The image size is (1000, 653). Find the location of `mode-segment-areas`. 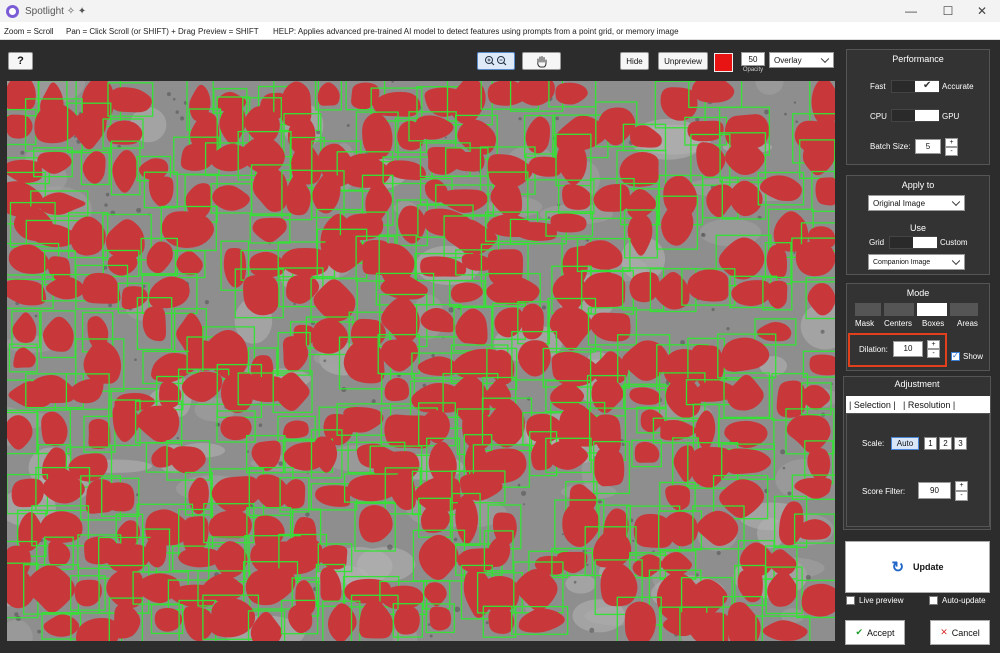

mode-segment-areas is located at coordinates (964, 309).